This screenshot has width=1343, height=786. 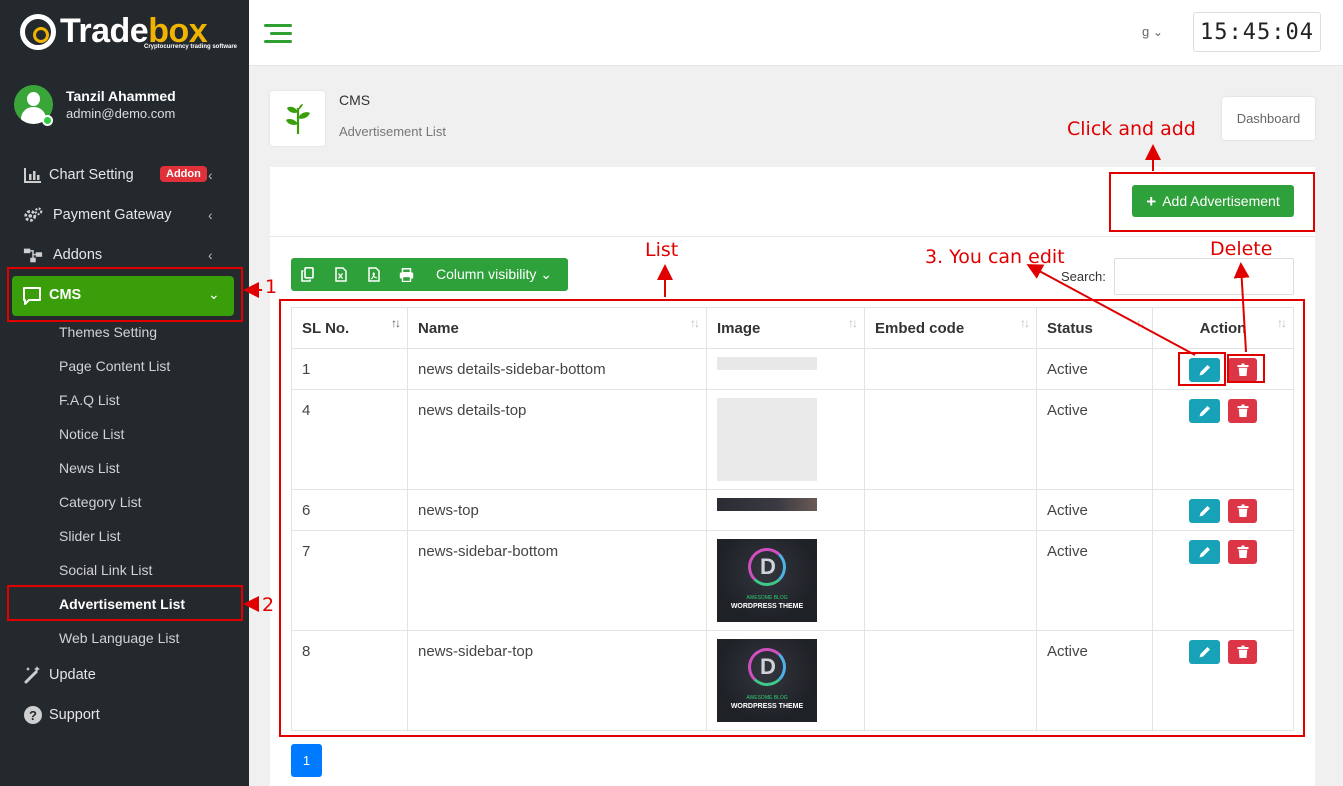 What do you see at coordinates (340, 274) in the screenshot?
I see `excel-icon` at bounding box center [340, 274].